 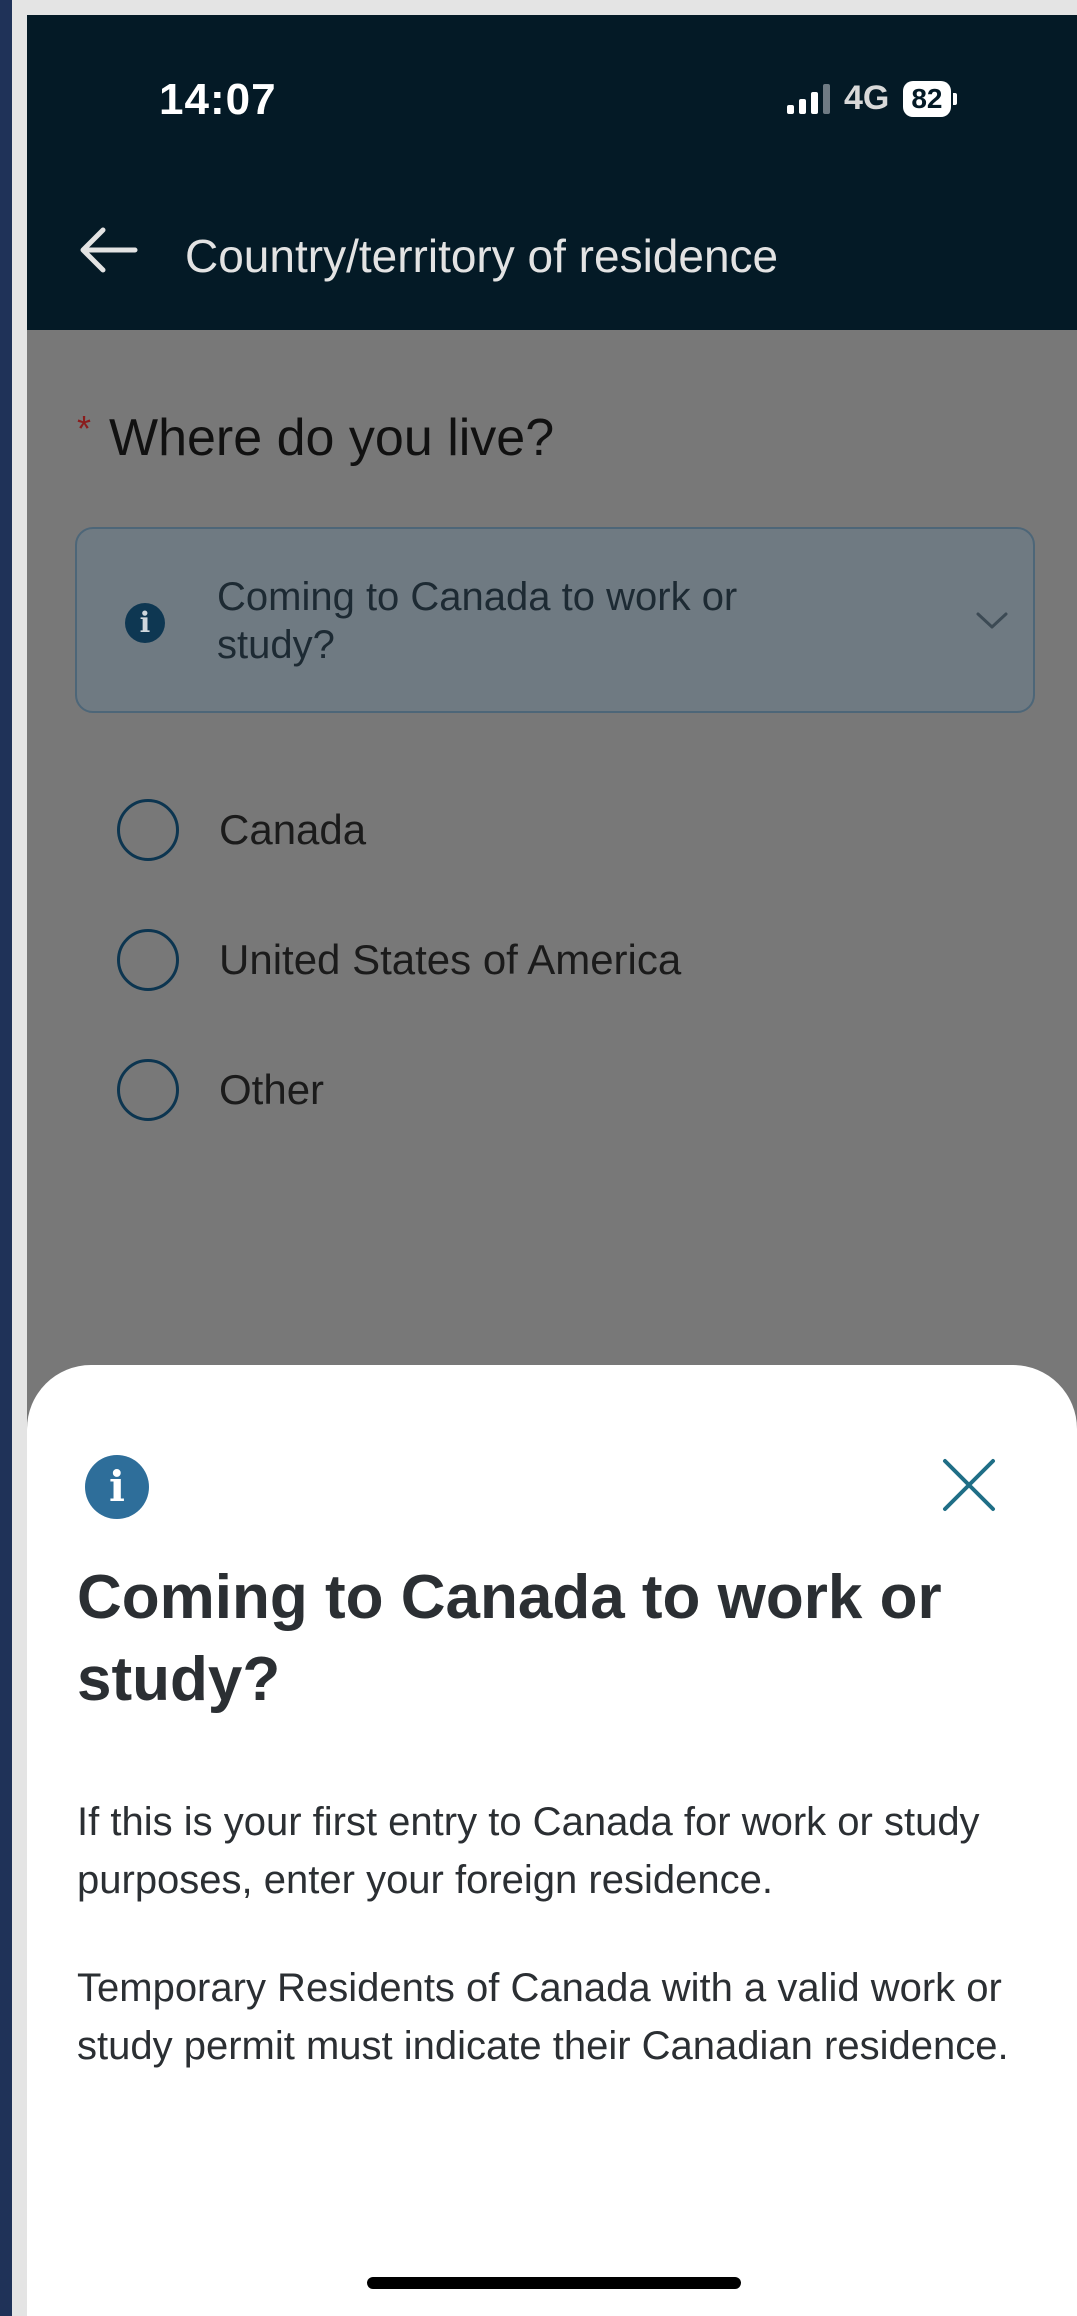 I want to click on status-indicators: 4G 82, so click(x=872, y=98).